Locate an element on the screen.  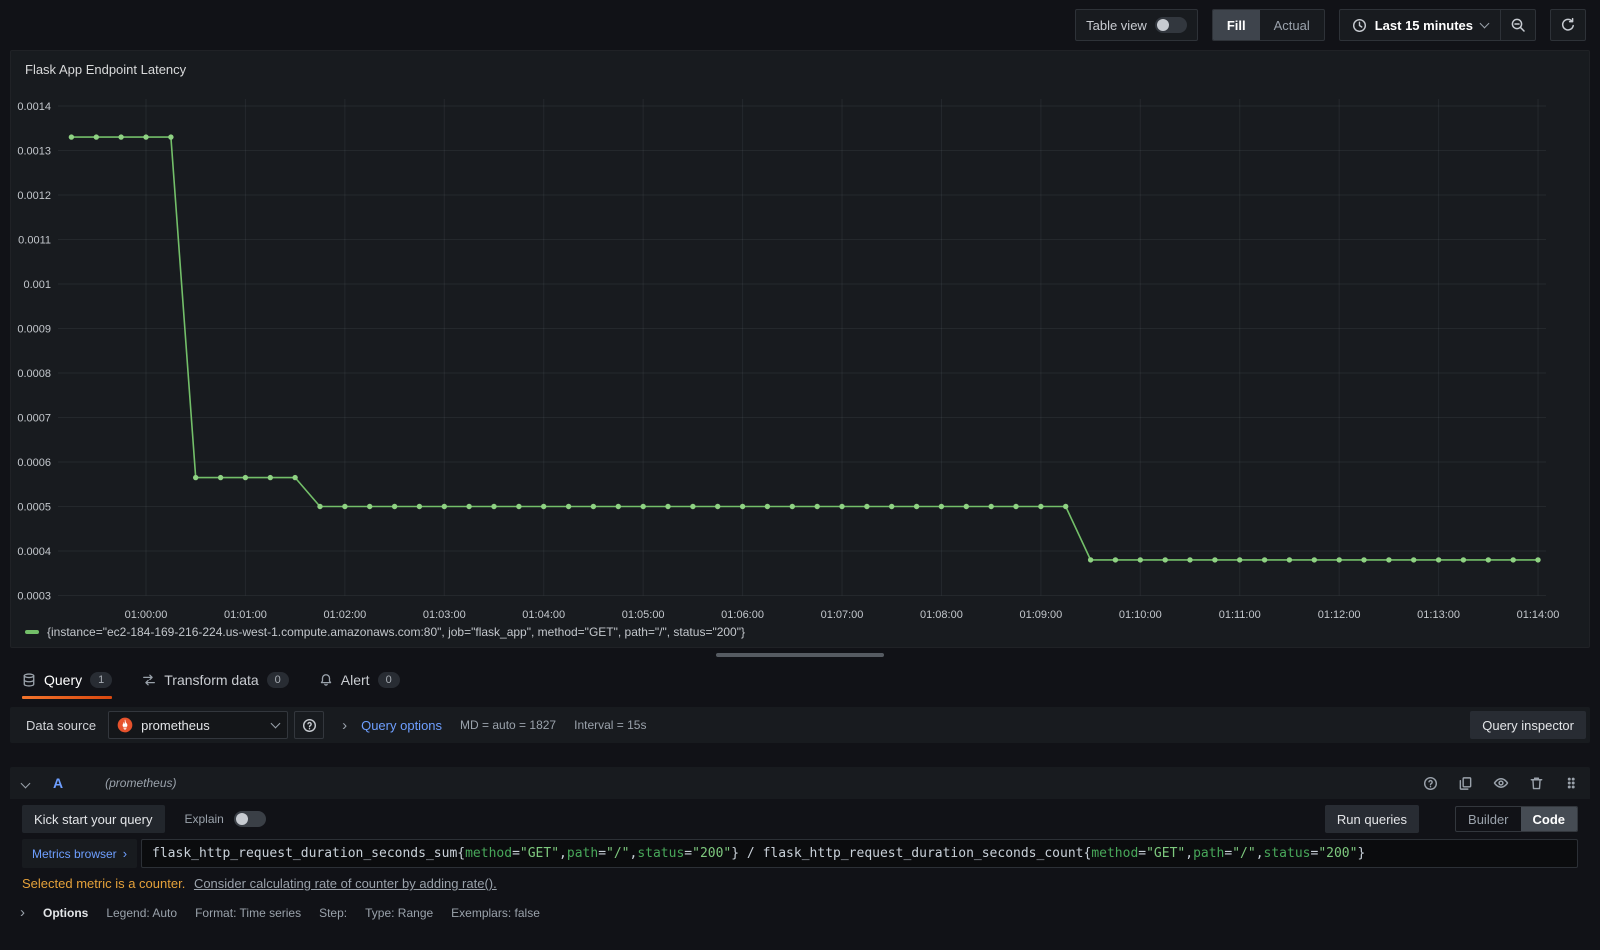
time-range-label: Last 15 minutes is located at coordinates (1423, 25).